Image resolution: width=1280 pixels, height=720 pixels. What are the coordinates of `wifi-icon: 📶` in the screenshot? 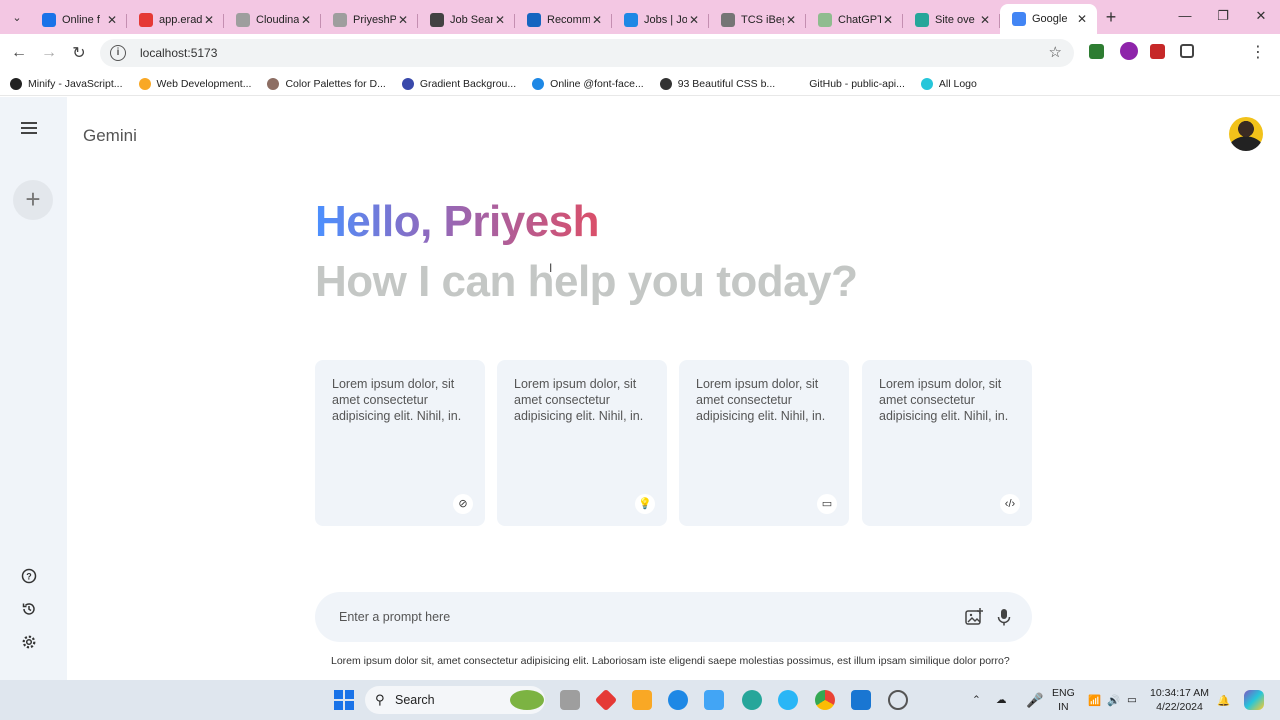 It's located at (1094, 700).